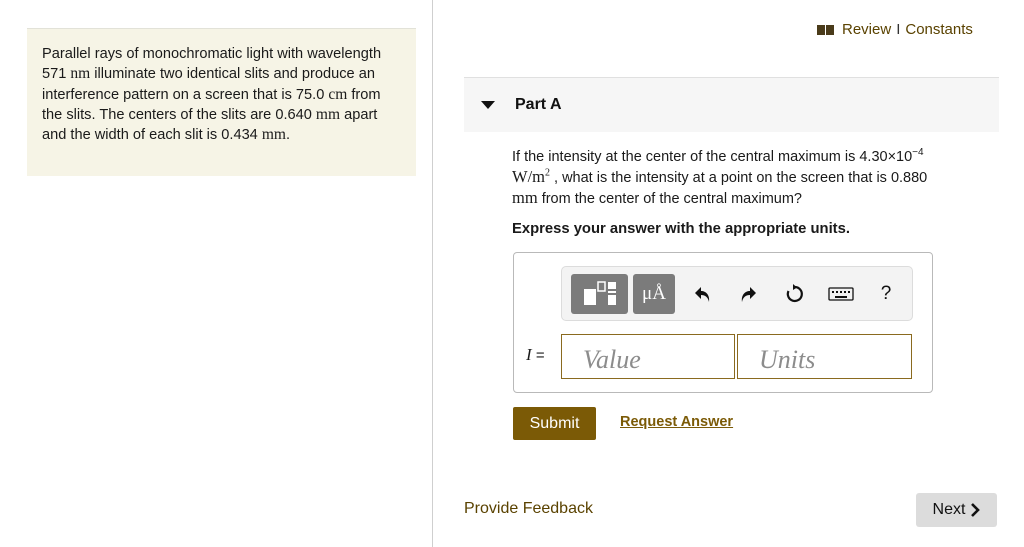 This screenshot has width=1024, height=547. What do you see at coordinates (648, 356) in the screenshot?
I see `value-input` at bounding box center [648, 356].